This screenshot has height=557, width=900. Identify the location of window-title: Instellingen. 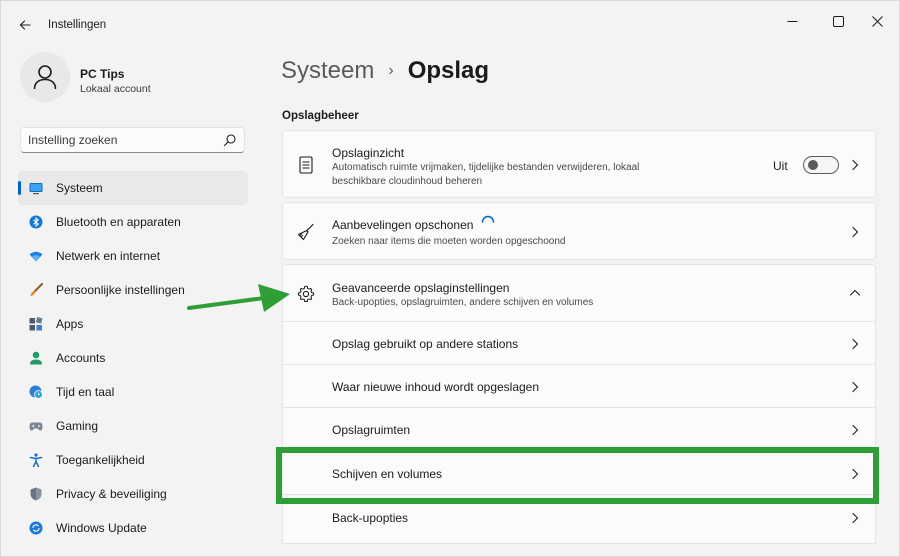
(77, 25).